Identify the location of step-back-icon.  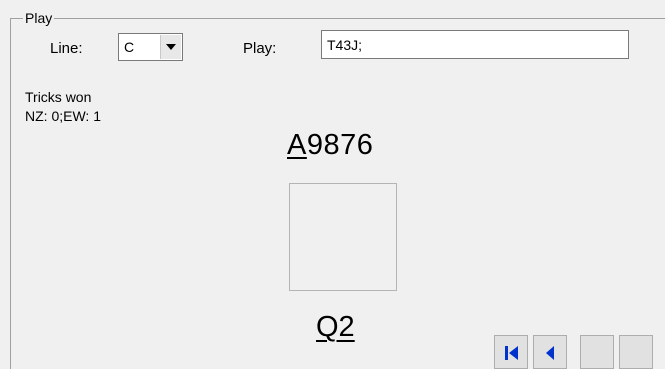
(550, 353).